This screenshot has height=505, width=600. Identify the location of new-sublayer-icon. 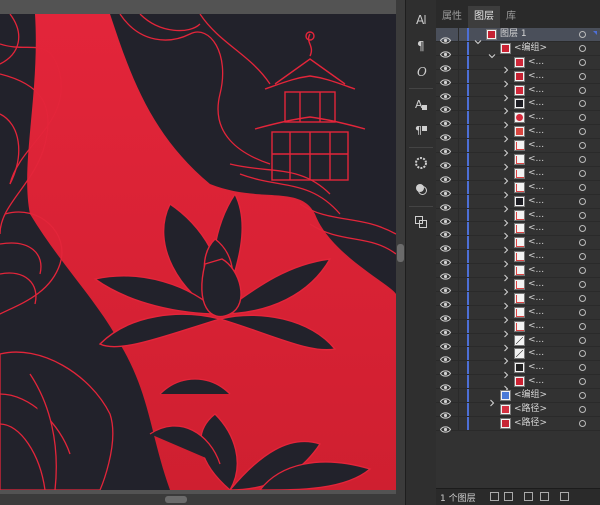
(528, 496).